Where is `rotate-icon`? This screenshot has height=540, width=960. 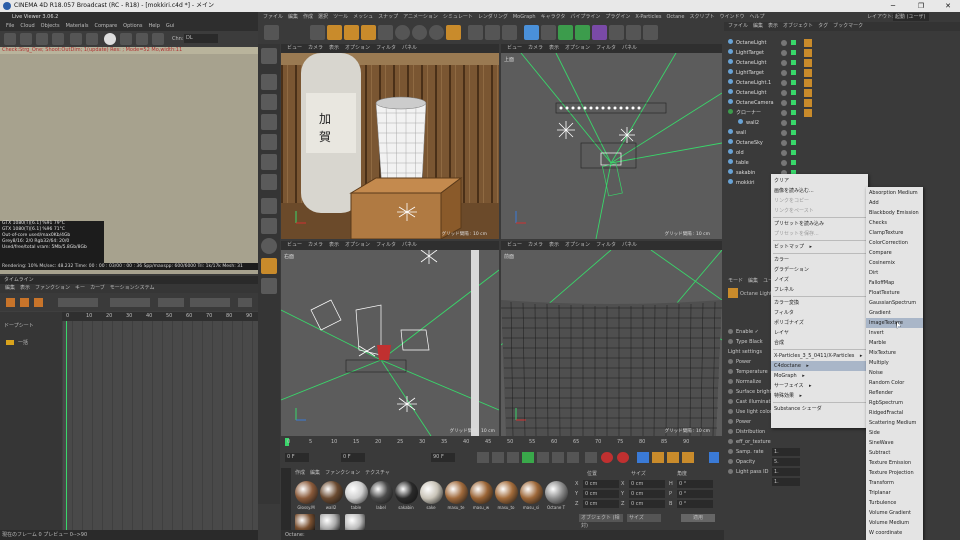
rotate-icon is located at coordinates (368, 32).